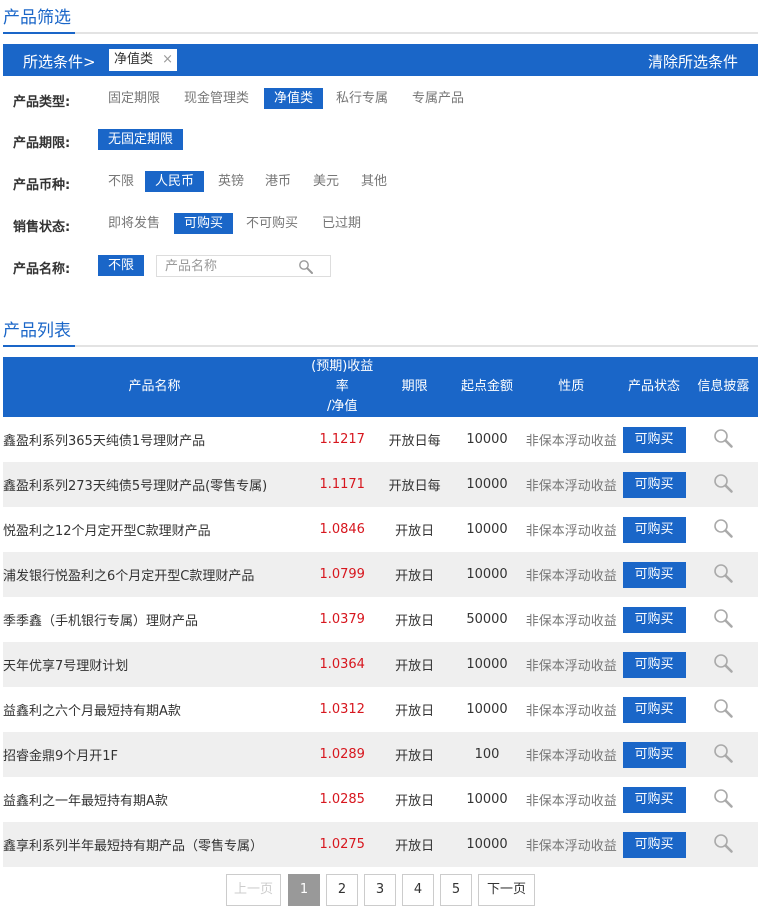 The width and height of the screenshot is (763, 911). I want to click on filter-option: 专属产品, so click(438, 98).